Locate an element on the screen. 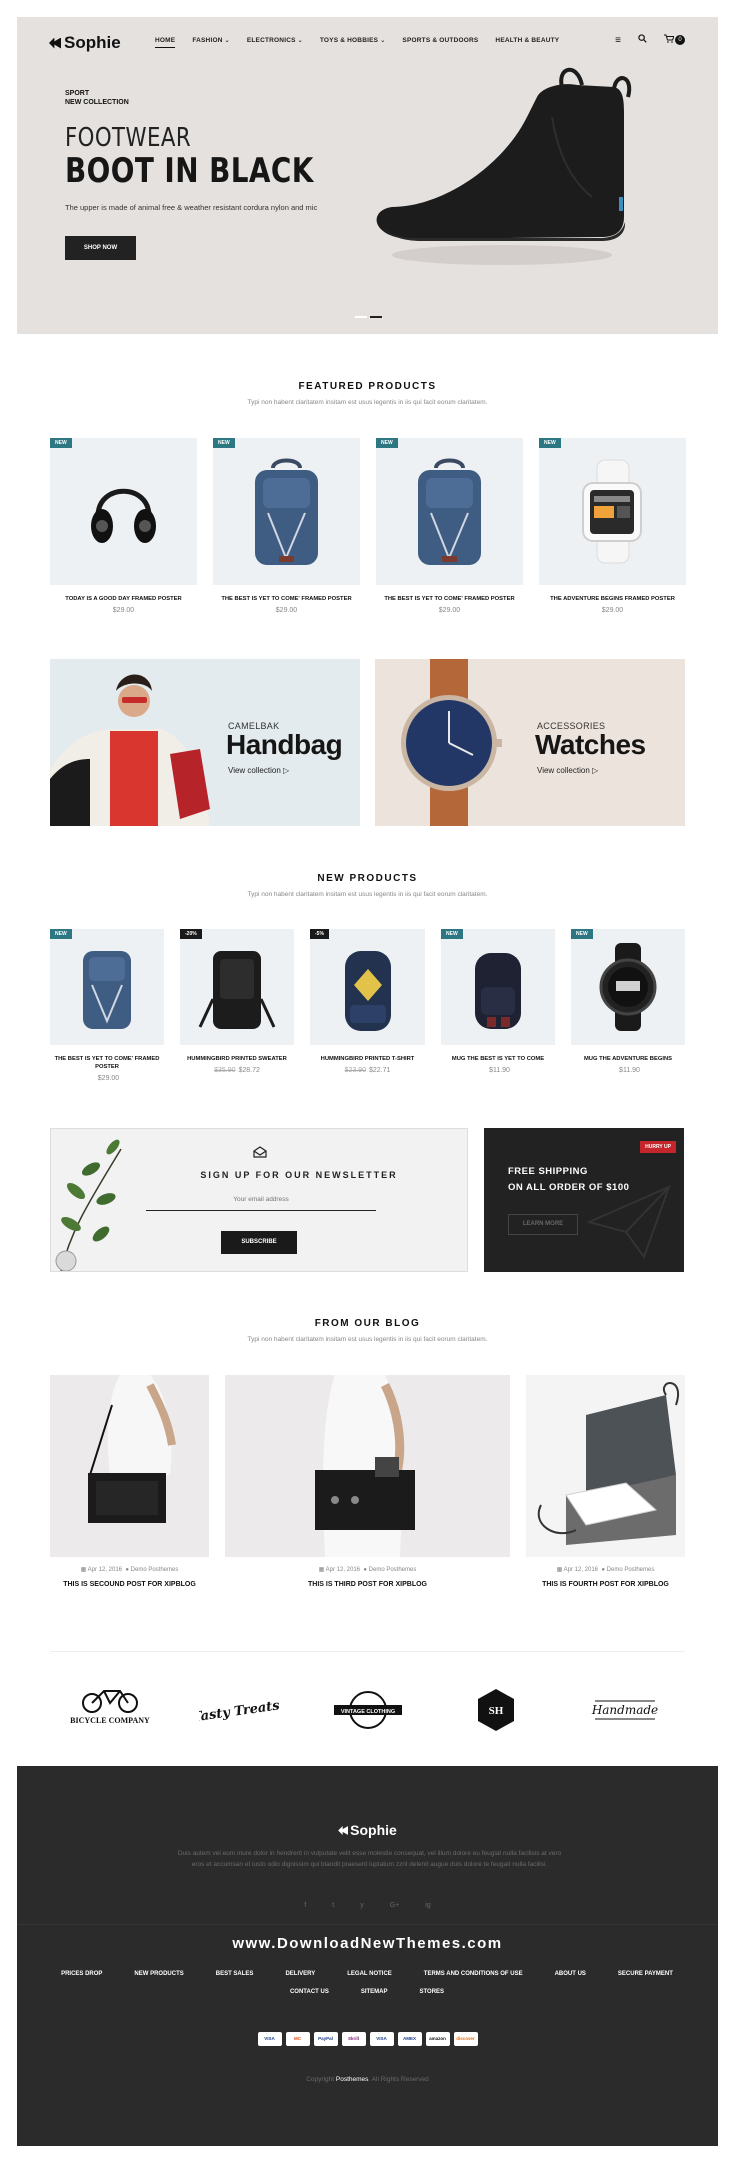  menu-home: HOME is located at coordinates (165, 42).